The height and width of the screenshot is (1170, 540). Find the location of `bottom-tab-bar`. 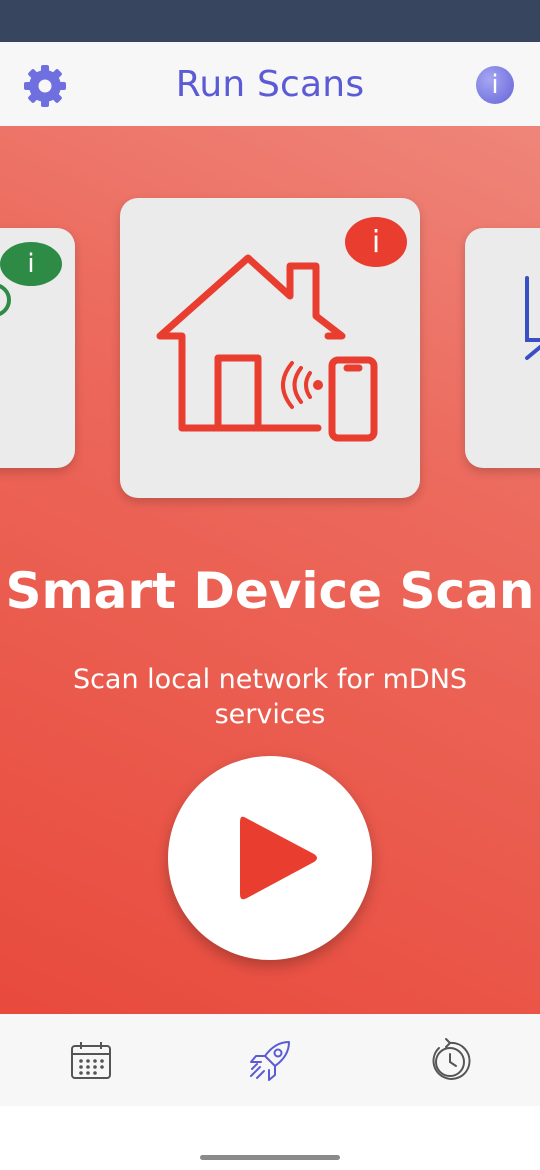

bottom-tab-bar is located at coordinates (270, 1060).